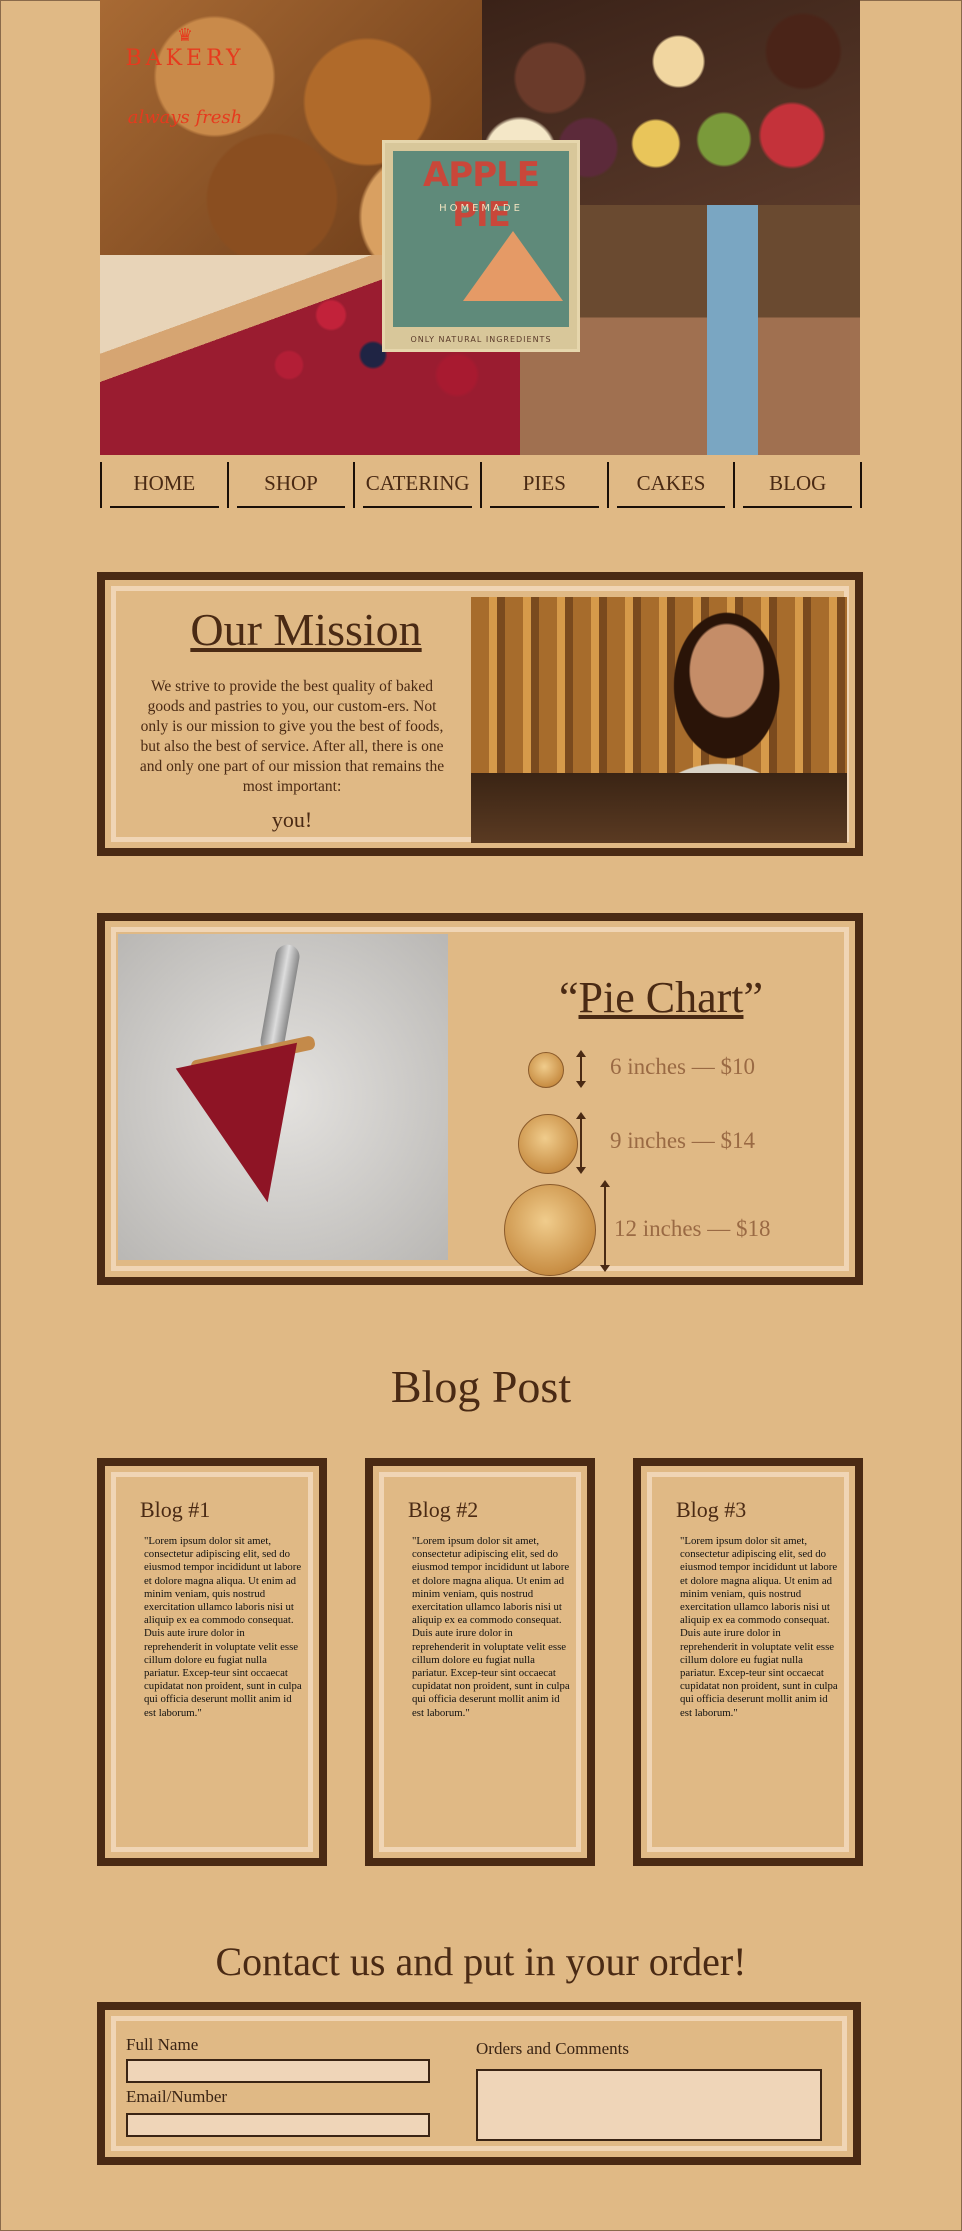 The width and height of the screenshot is (962, 2231). I want to click on poster-footer: ONLY NATURAL INGREDIENTS, so click(481, 339).